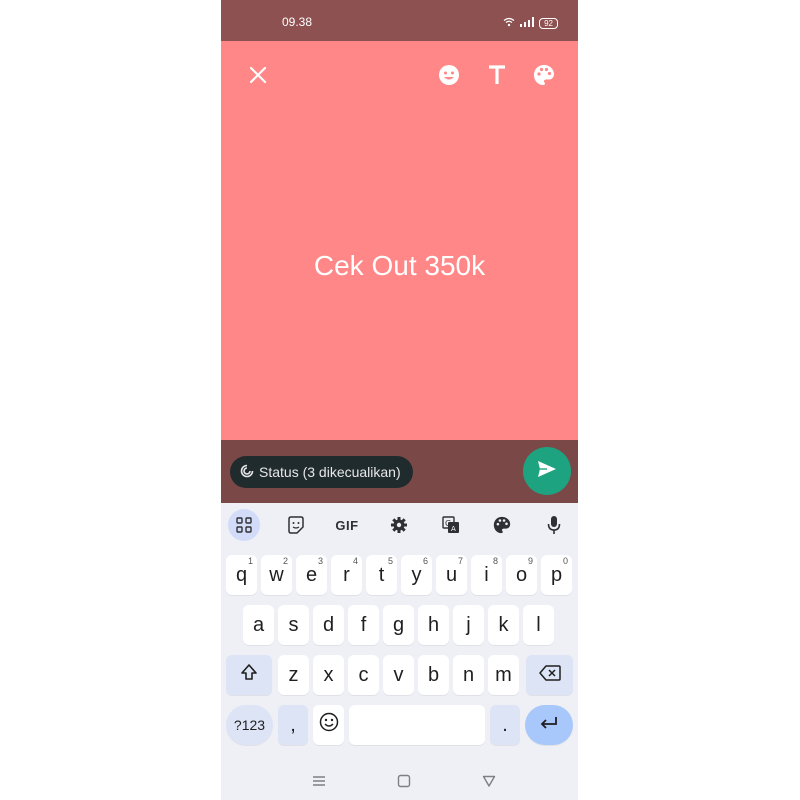 The image size is (800, 800). What do you see at coordinates (425, 561) in the screenshot?
I see `key-hint: 6` at bounding box center [425, 561].